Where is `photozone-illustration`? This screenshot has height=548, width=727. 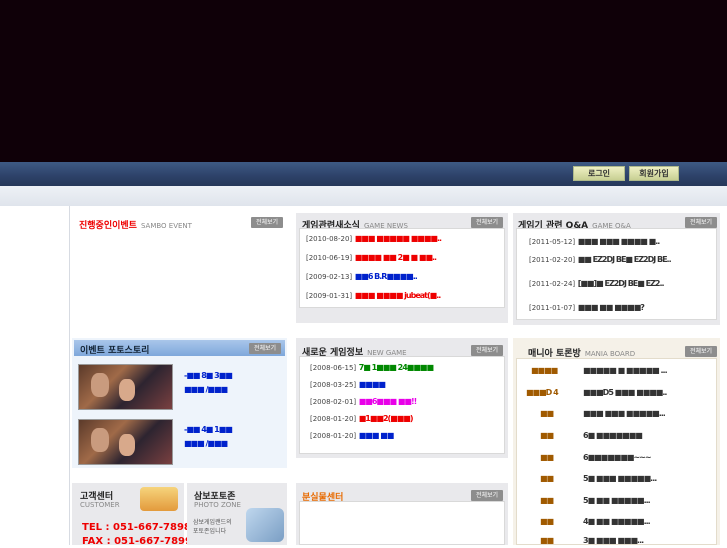
photozone-illustration is located at coordinates (265, 525).